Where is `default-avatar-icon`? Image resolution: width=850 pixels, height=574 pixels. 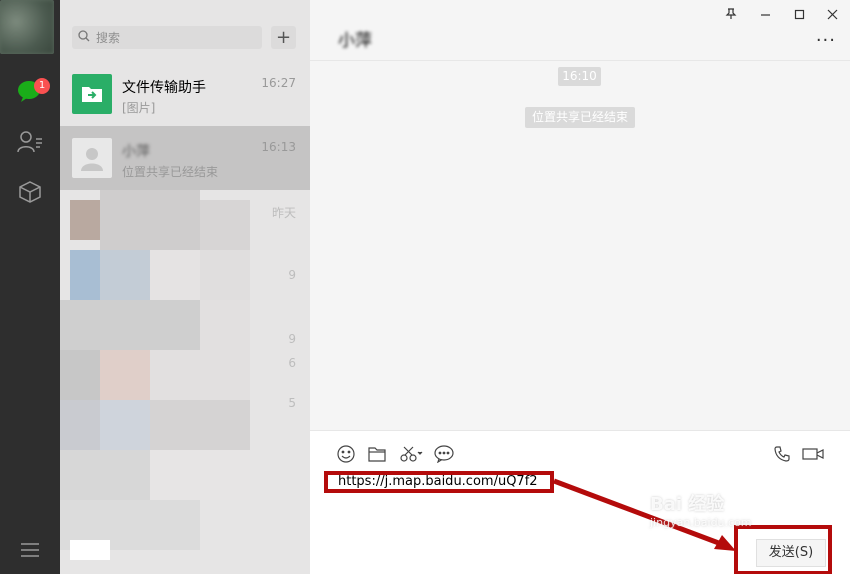
default-avatar-icon is located at coordinates (92, 158).